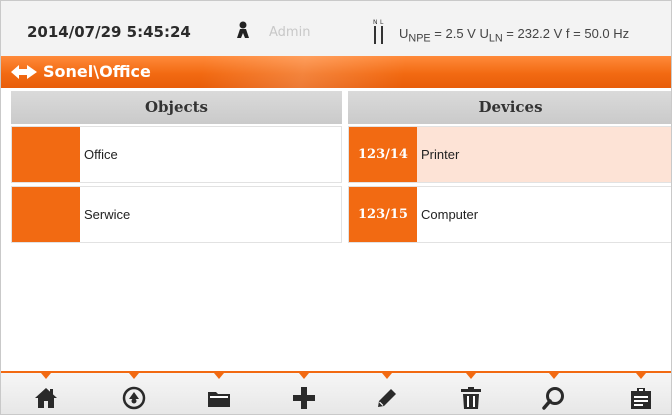 The image size is (672, 415). I want to click on trash-icon, so click(471, 398).